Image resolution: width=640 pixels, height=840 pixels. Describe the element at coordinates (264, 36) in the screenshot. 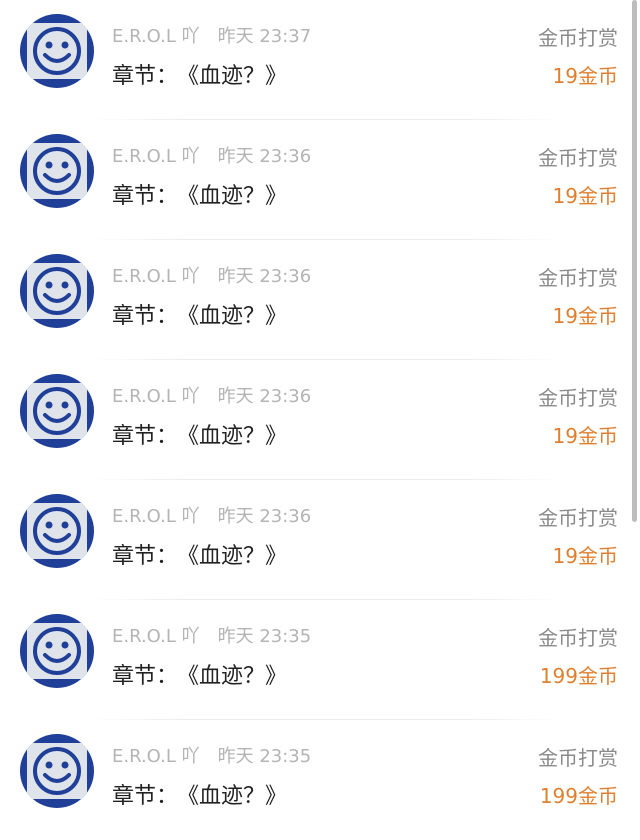

I see `timestamp: 昨天 23:37` at that location.